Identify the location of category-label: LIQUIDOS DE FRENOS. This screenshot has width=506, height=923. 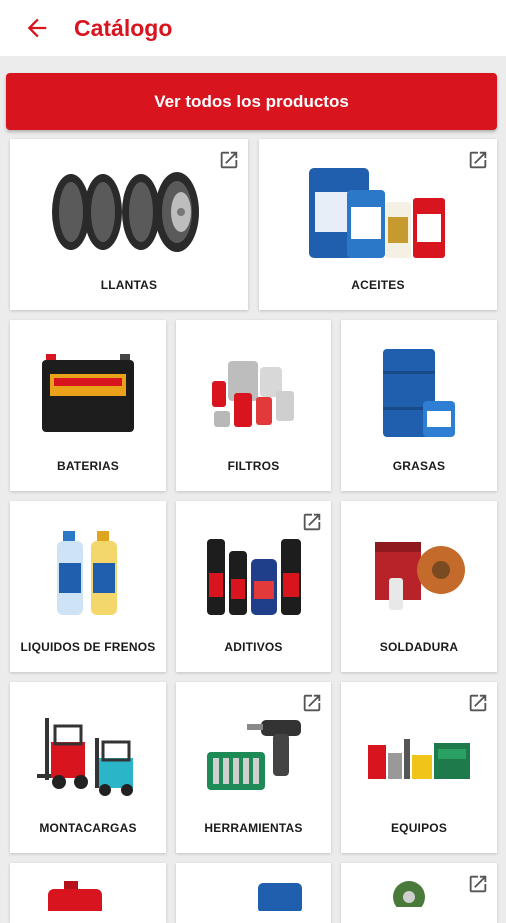
(88, 647).